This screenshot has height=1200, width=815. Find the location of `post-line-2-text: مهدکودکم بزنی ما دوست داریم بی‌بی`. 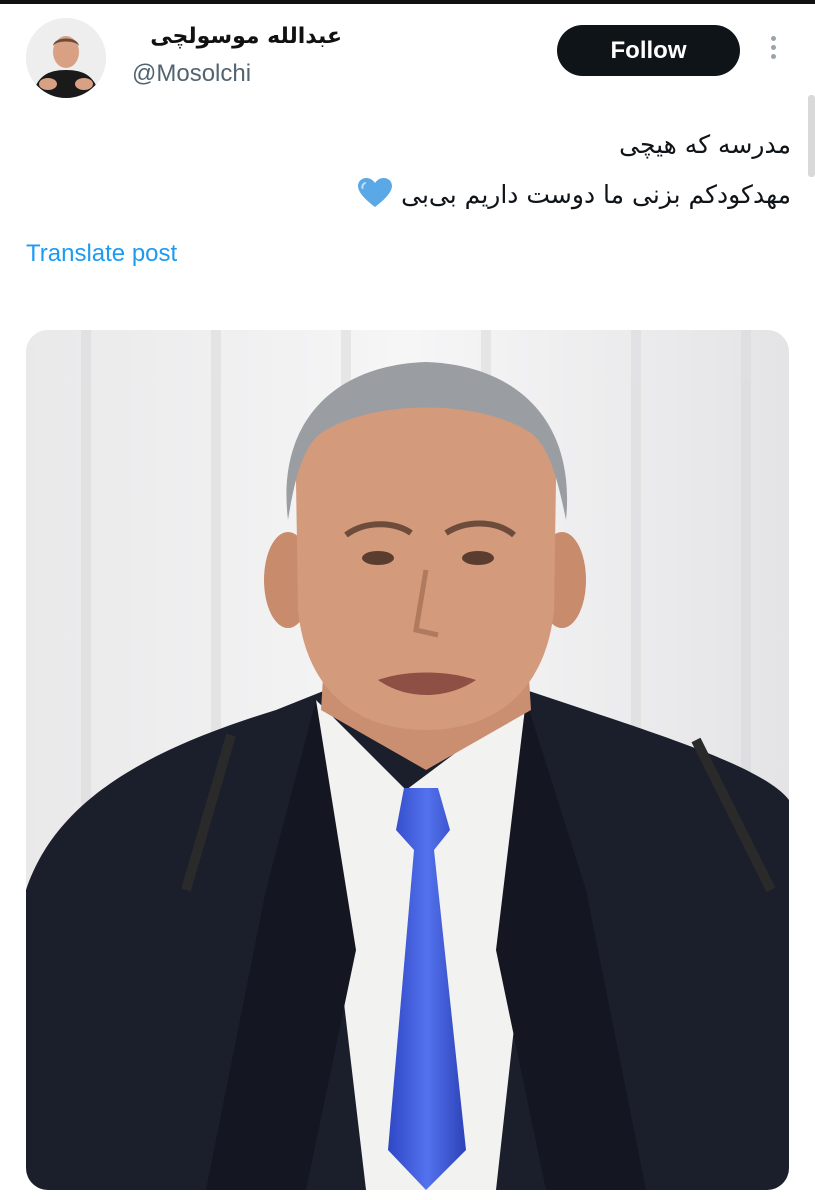

post-line-2-text: مهدکودکم بزنی ما دوست داریم بی‌بی is located at coordinates (596, 194).